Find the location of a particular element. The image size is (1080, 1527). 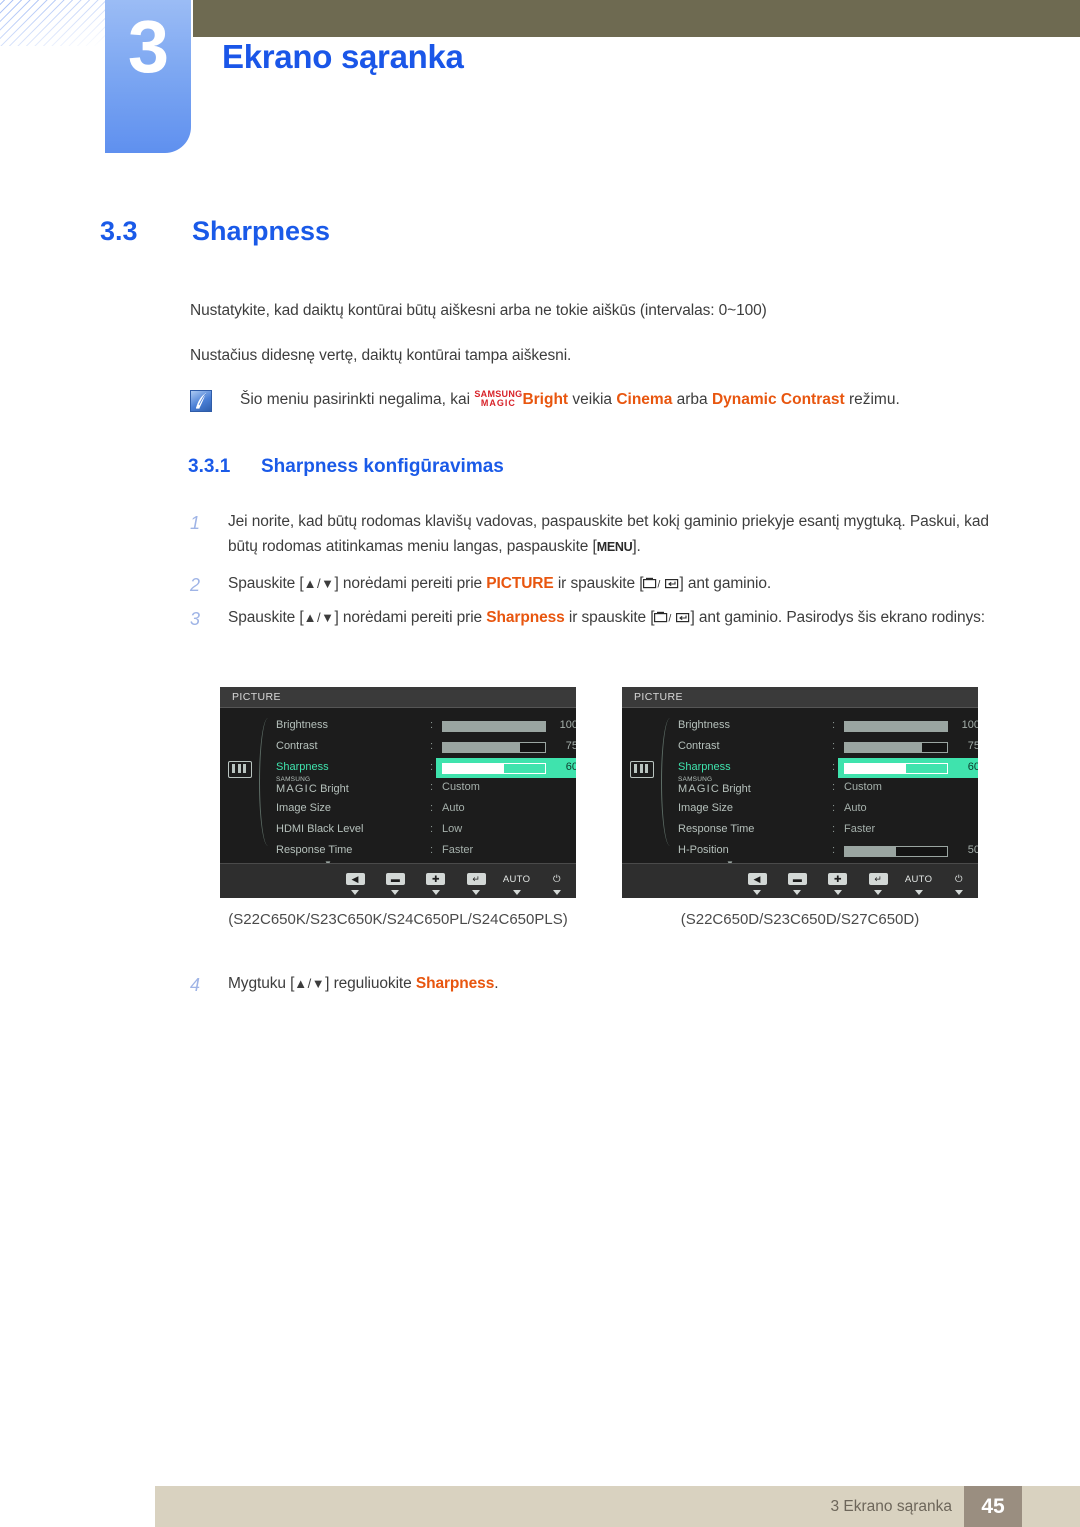

osd-right-footer: ◀ ▬ ✚ ↵ AUTO ⏻ is located at coordinates (800, 880).